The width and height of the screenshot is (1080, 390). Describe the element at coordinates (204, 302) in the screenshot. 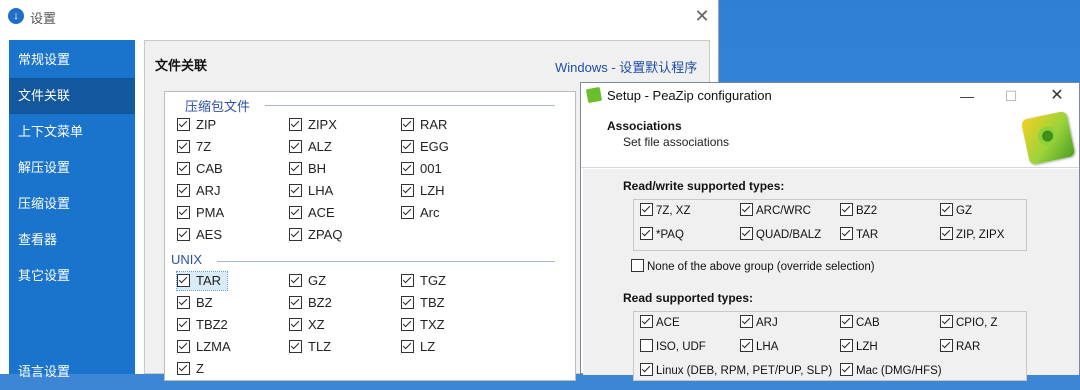

I see `checkbox-label: BZ` at that location.